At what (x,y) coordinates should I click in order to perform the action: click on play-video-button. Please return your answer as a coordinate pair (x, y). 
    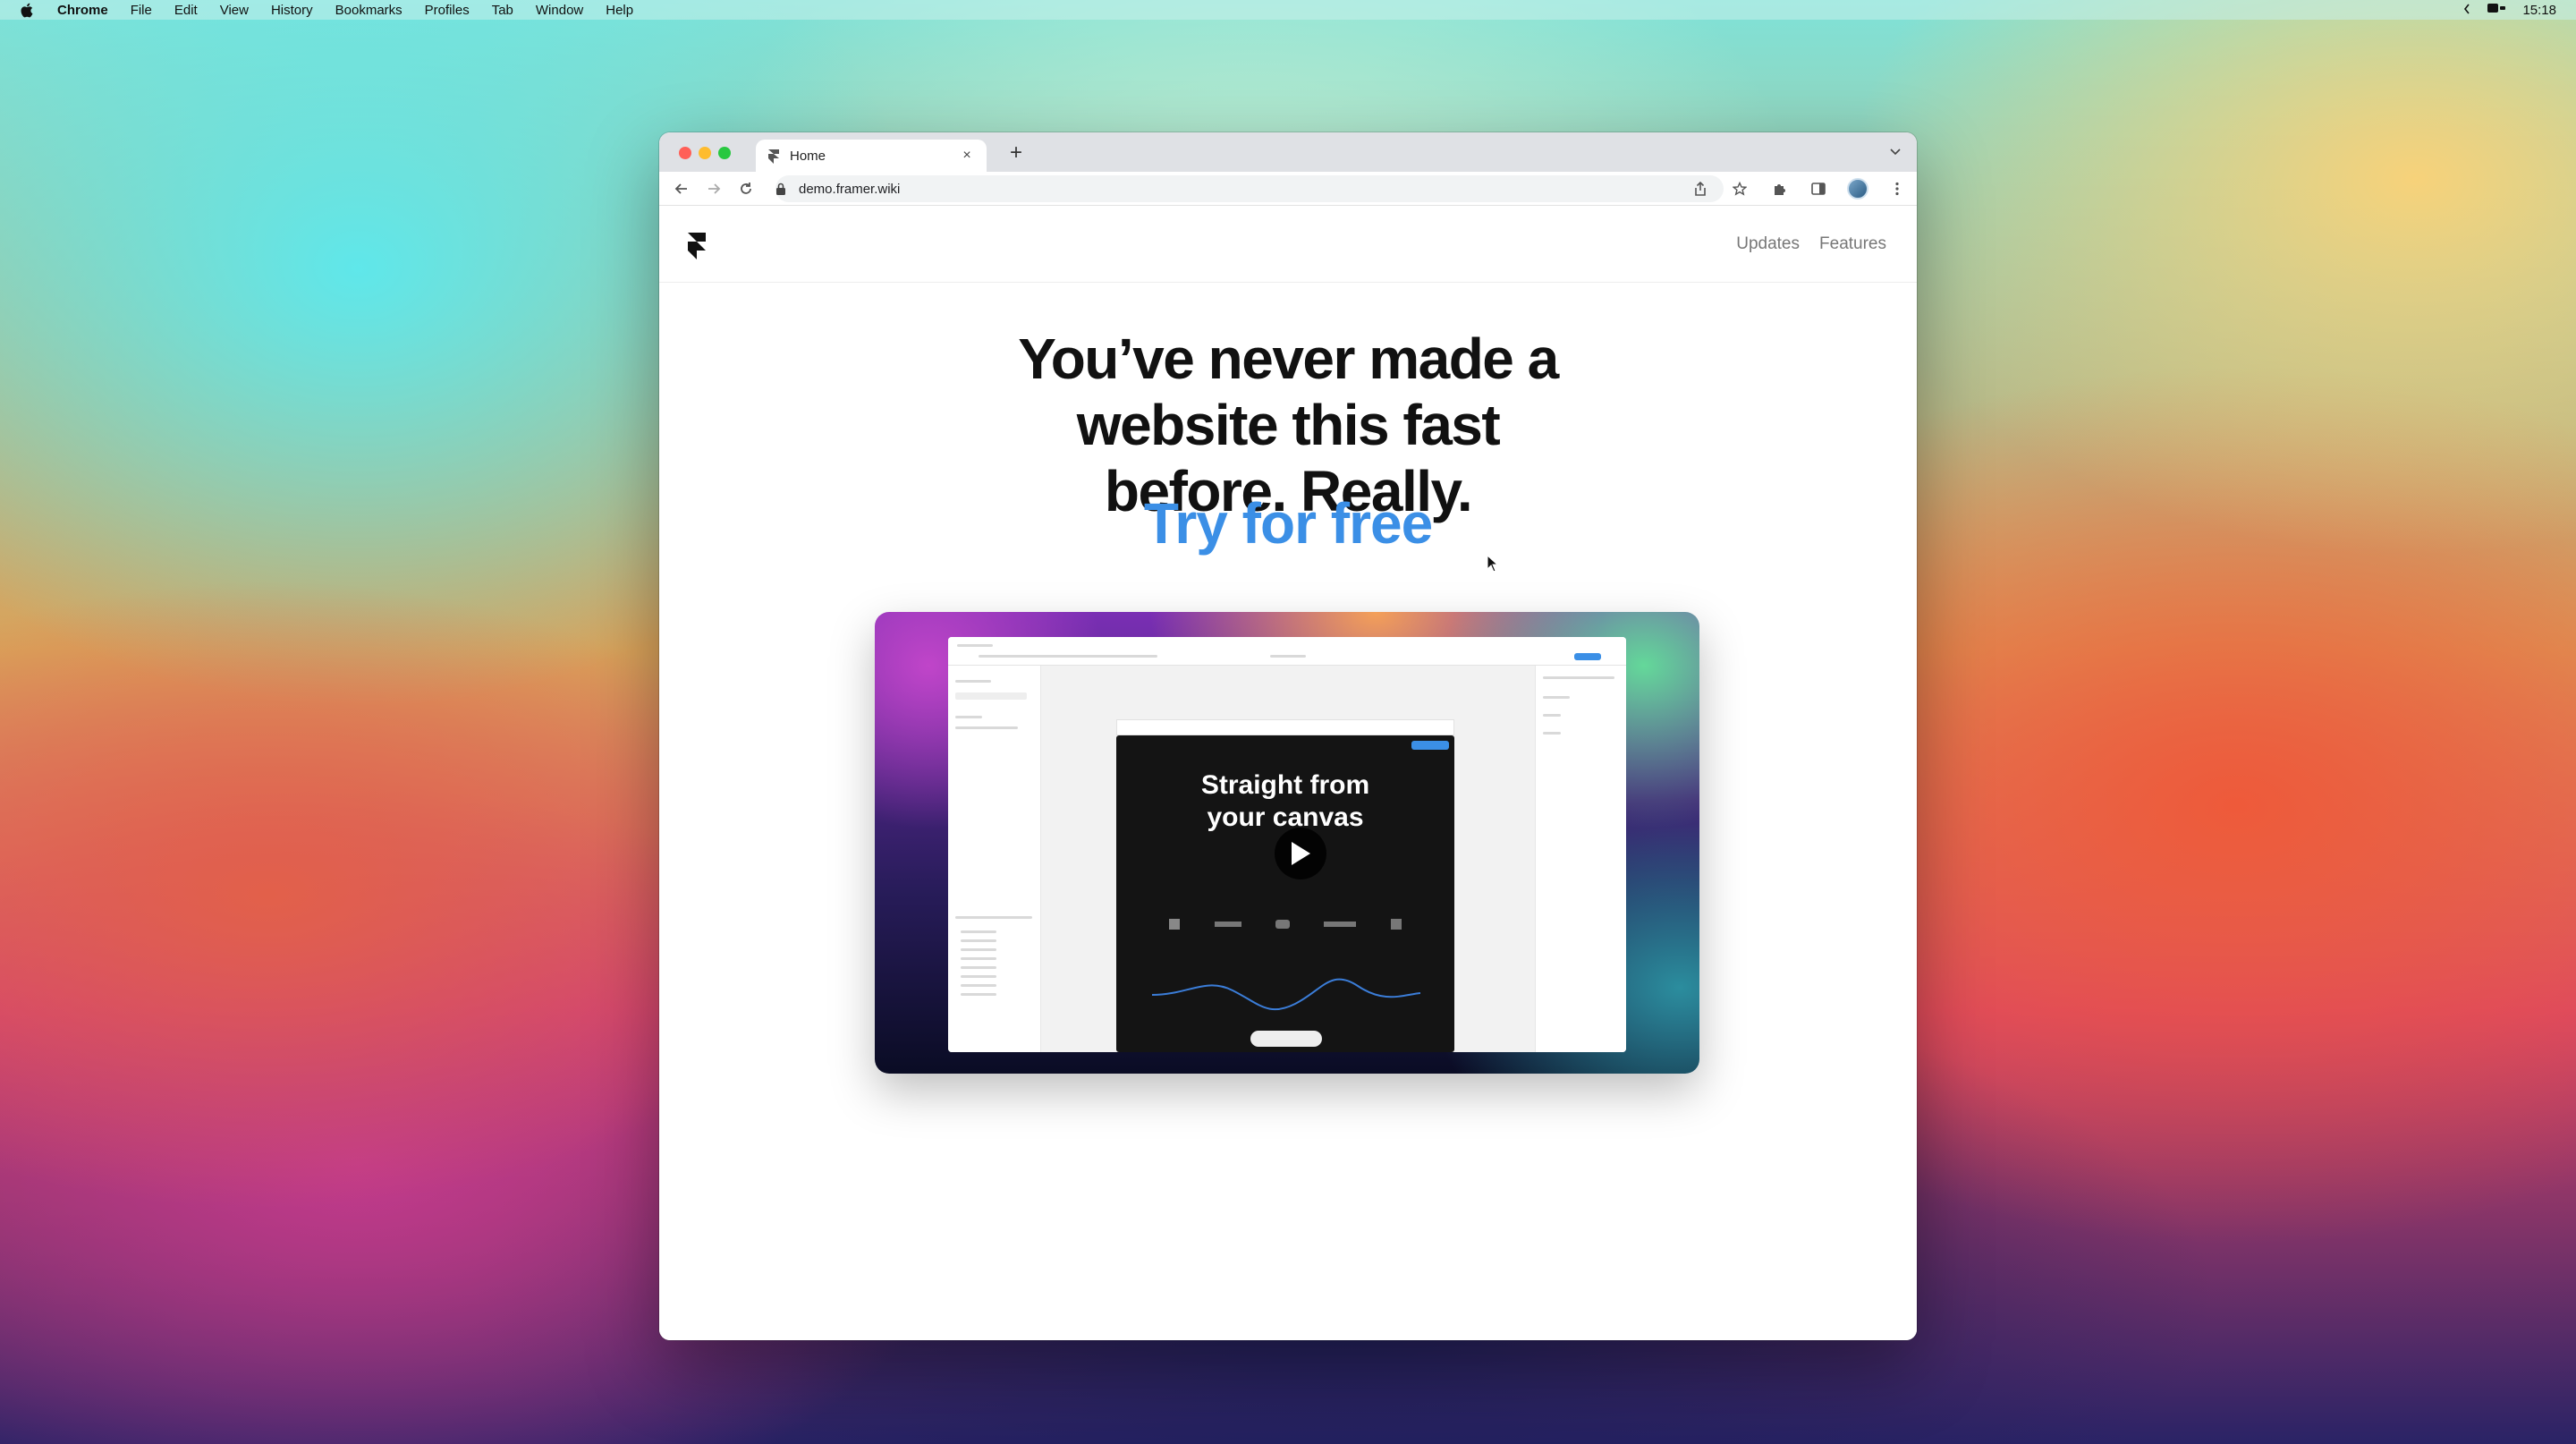
    Looking at the image, I should click on (1300, 853).